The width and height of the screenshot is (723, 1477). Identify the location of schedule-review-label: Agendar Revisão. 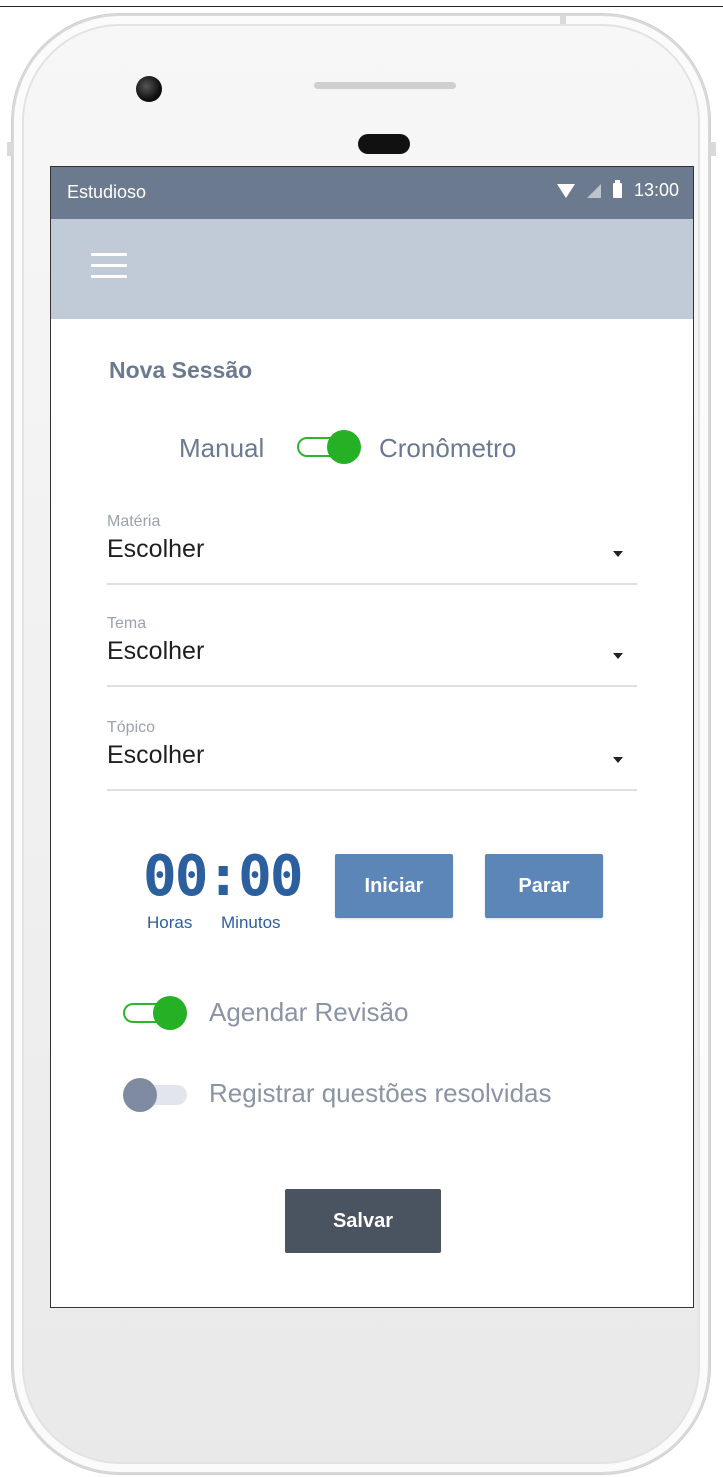
(309, 1012).